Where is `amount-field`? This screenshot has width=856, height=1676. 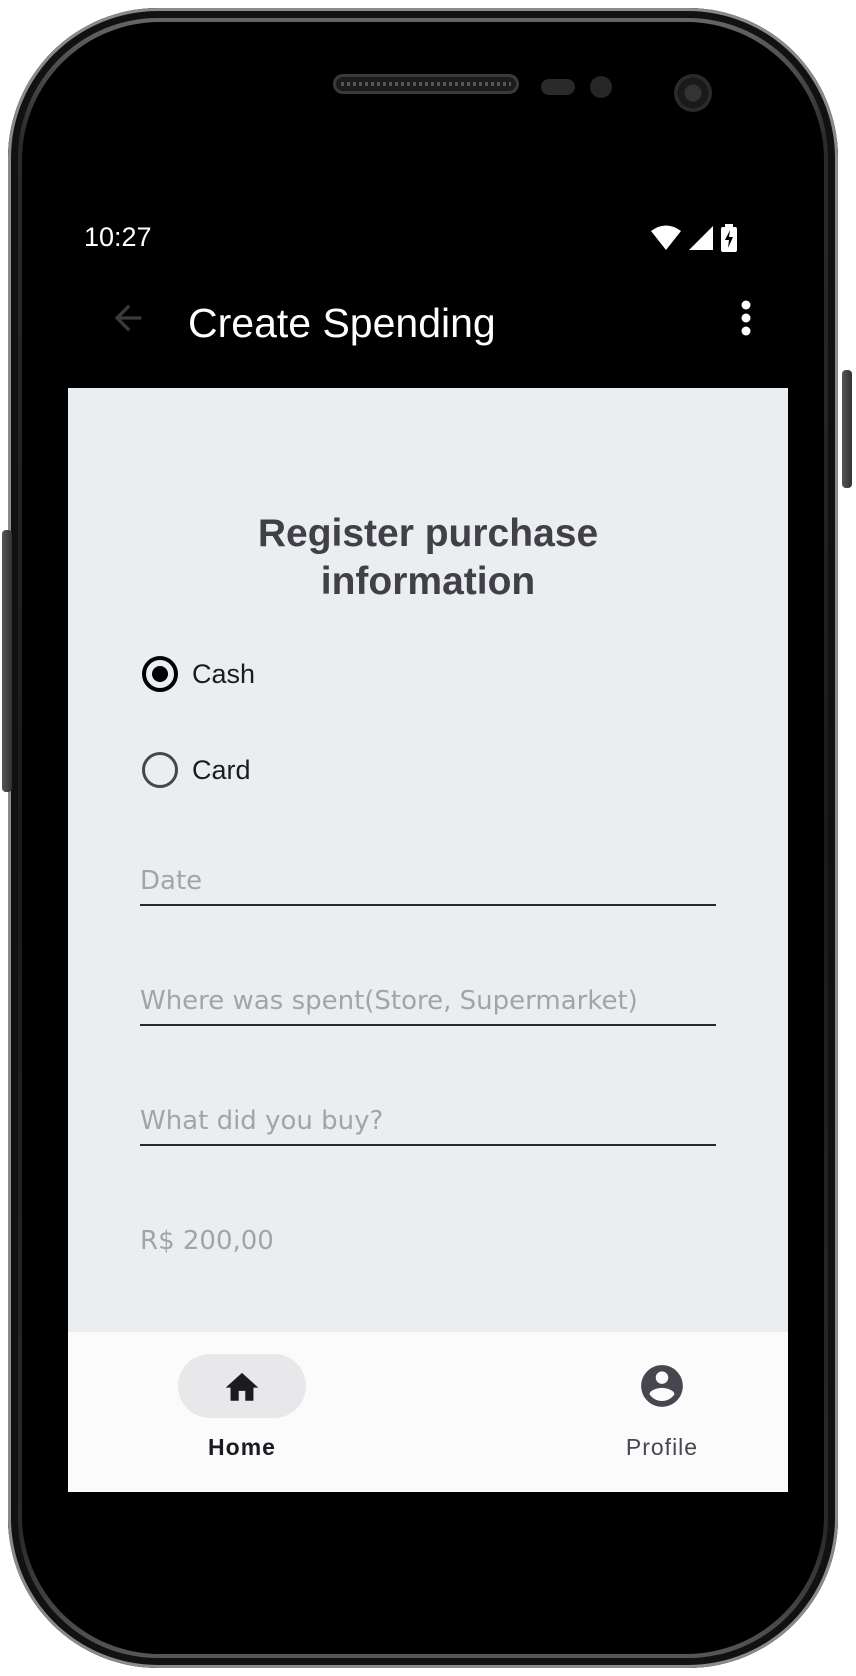
amount-field is located at coordinates (428, 1233).